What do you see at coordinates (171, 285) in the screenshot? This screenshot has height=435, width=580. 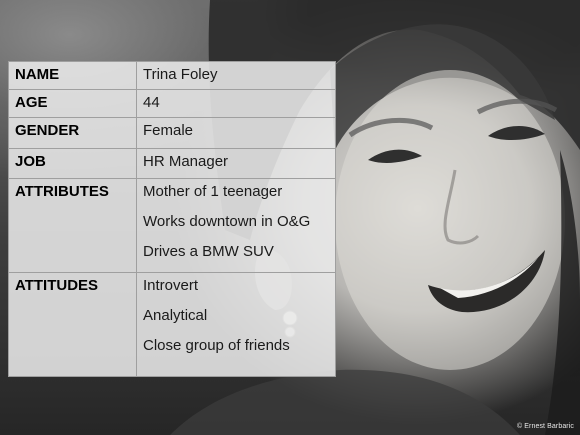 I see `value-line: Introvert` at bounding box center [171, 285].